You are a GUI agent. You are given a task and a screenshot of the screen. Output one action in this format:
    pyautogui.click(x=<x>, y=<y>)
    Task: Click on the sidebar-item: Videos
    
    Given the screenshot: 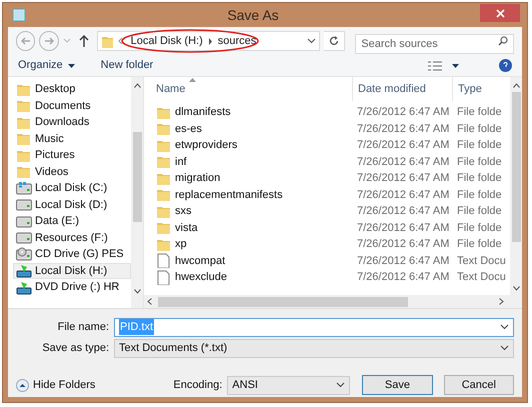 What is the action you would take?
    pyautogui.click(x=72, y=172)
    